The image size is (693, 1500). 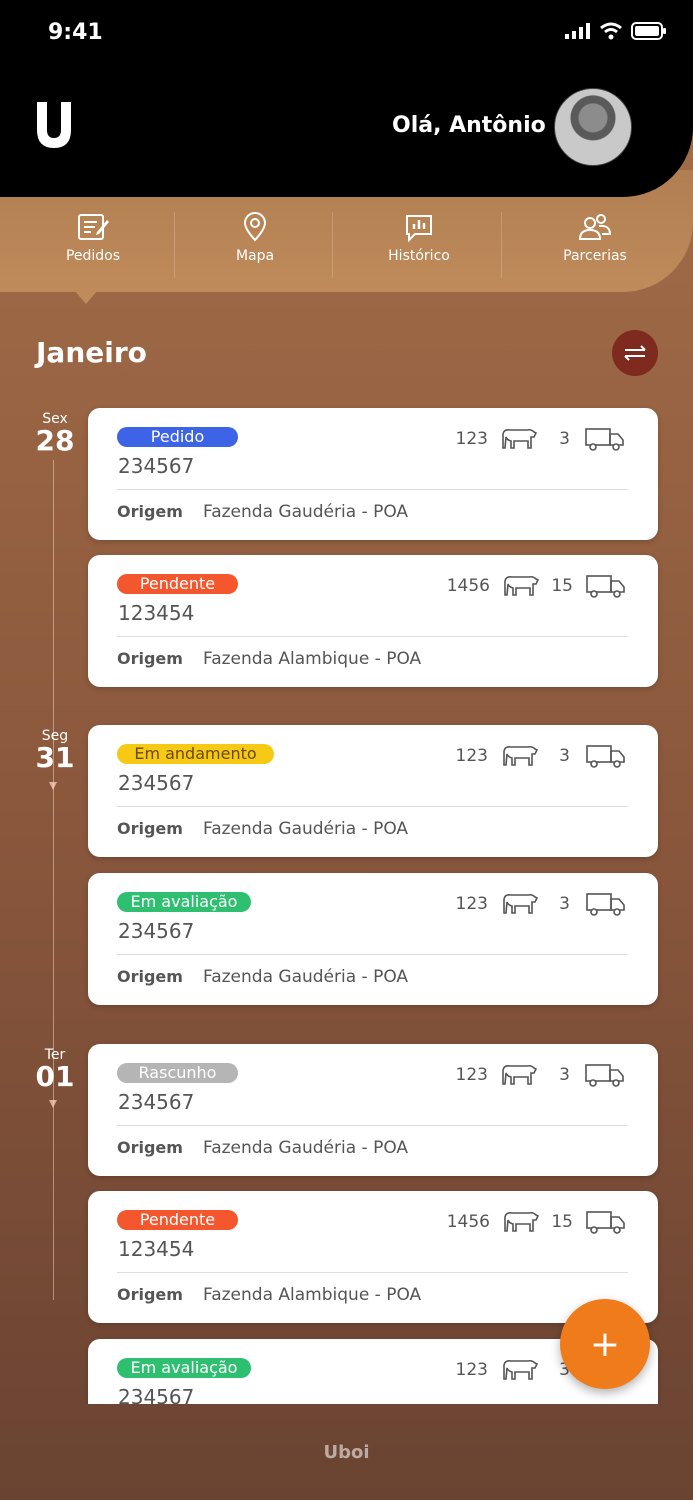 What do you see at coordinates (346, 98) in the screenshot?
I see `app-header: 9:41 Olá, Antônio` at bounding box center [346, 98].